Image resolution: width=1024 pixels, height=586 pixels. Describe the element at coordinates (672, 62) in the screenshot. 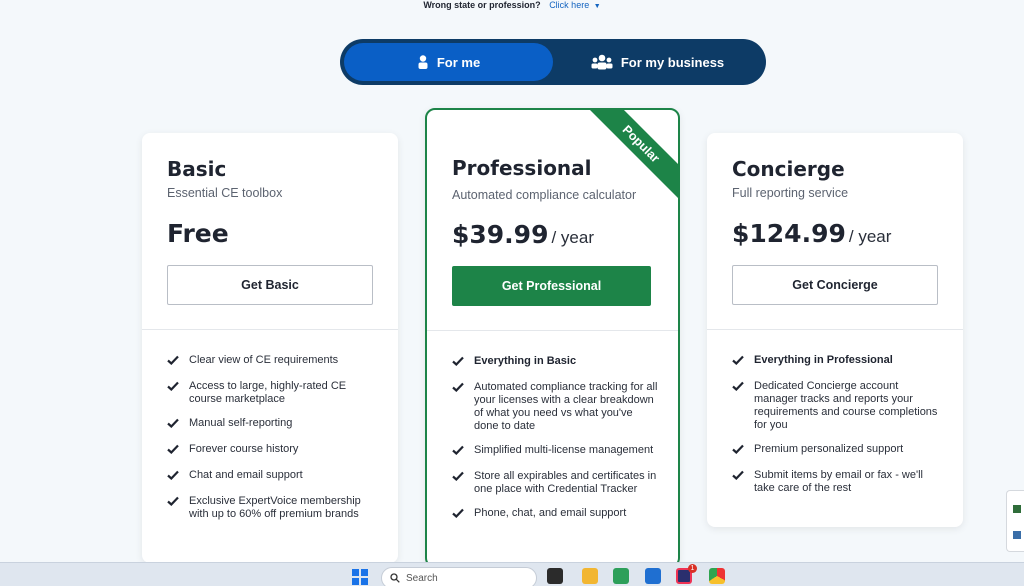

I see `tab-for-my-business-label: For my business` at that location.